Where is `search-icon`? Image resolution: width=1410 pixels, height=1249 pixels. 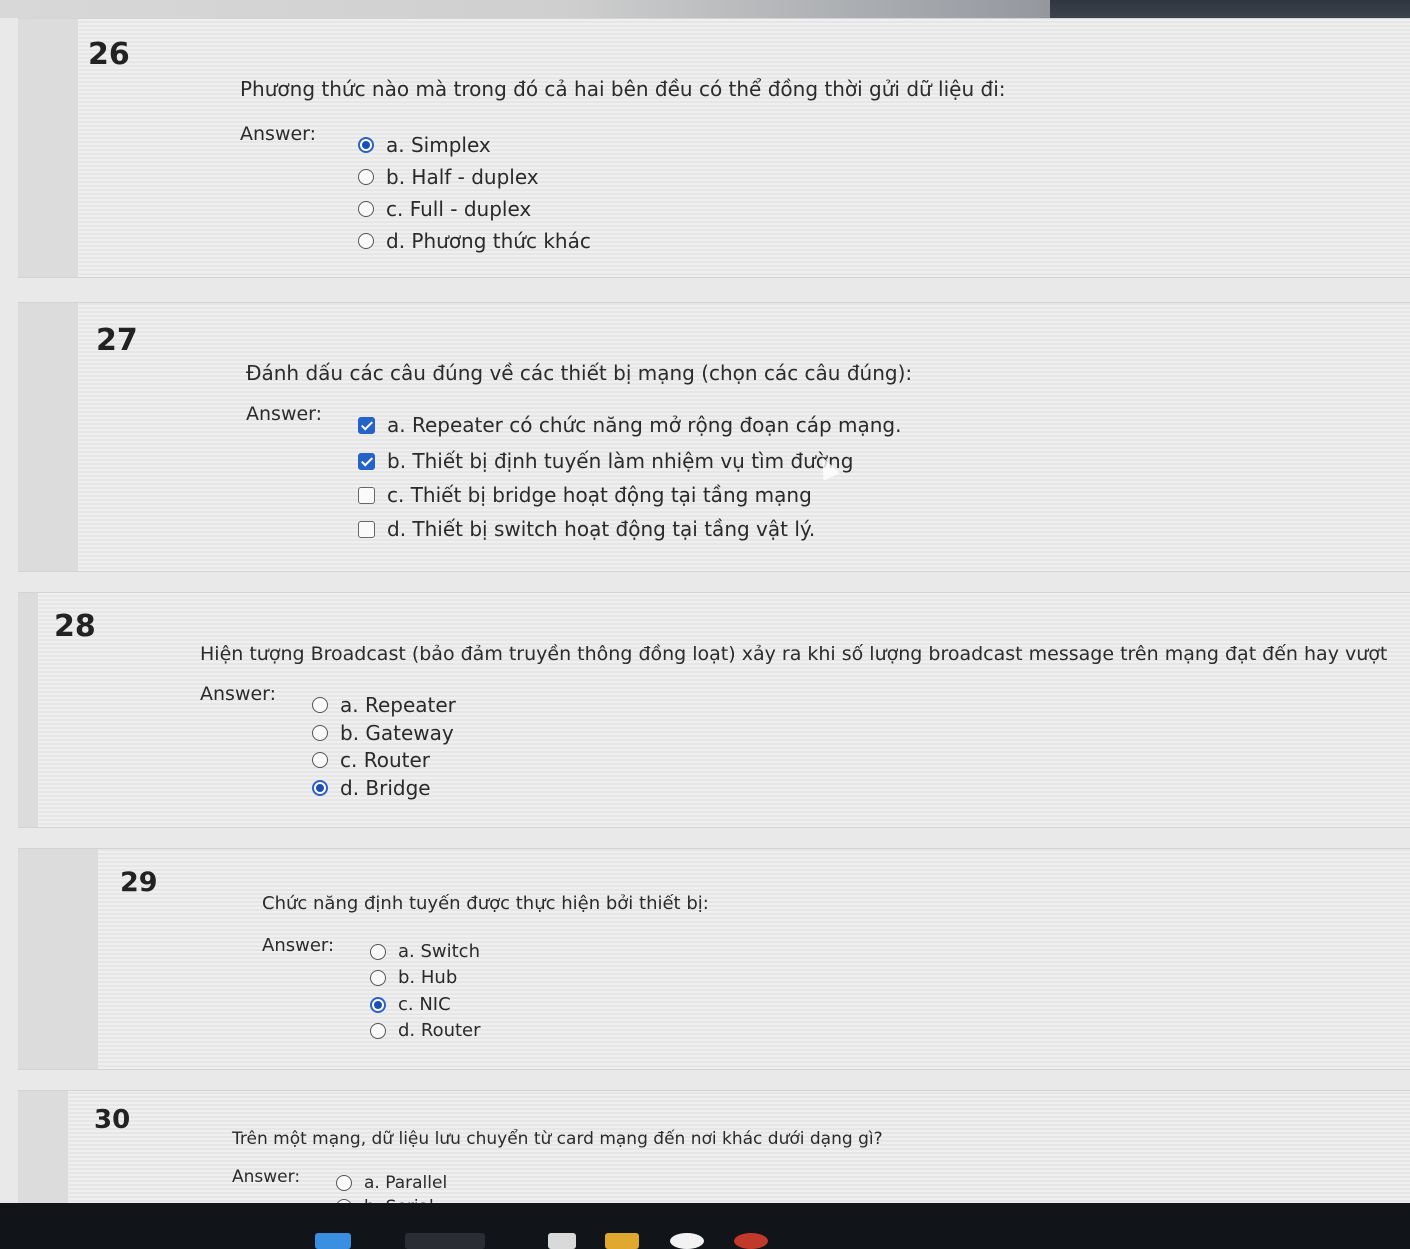 search-icon is located at coordinates (445, 1241).